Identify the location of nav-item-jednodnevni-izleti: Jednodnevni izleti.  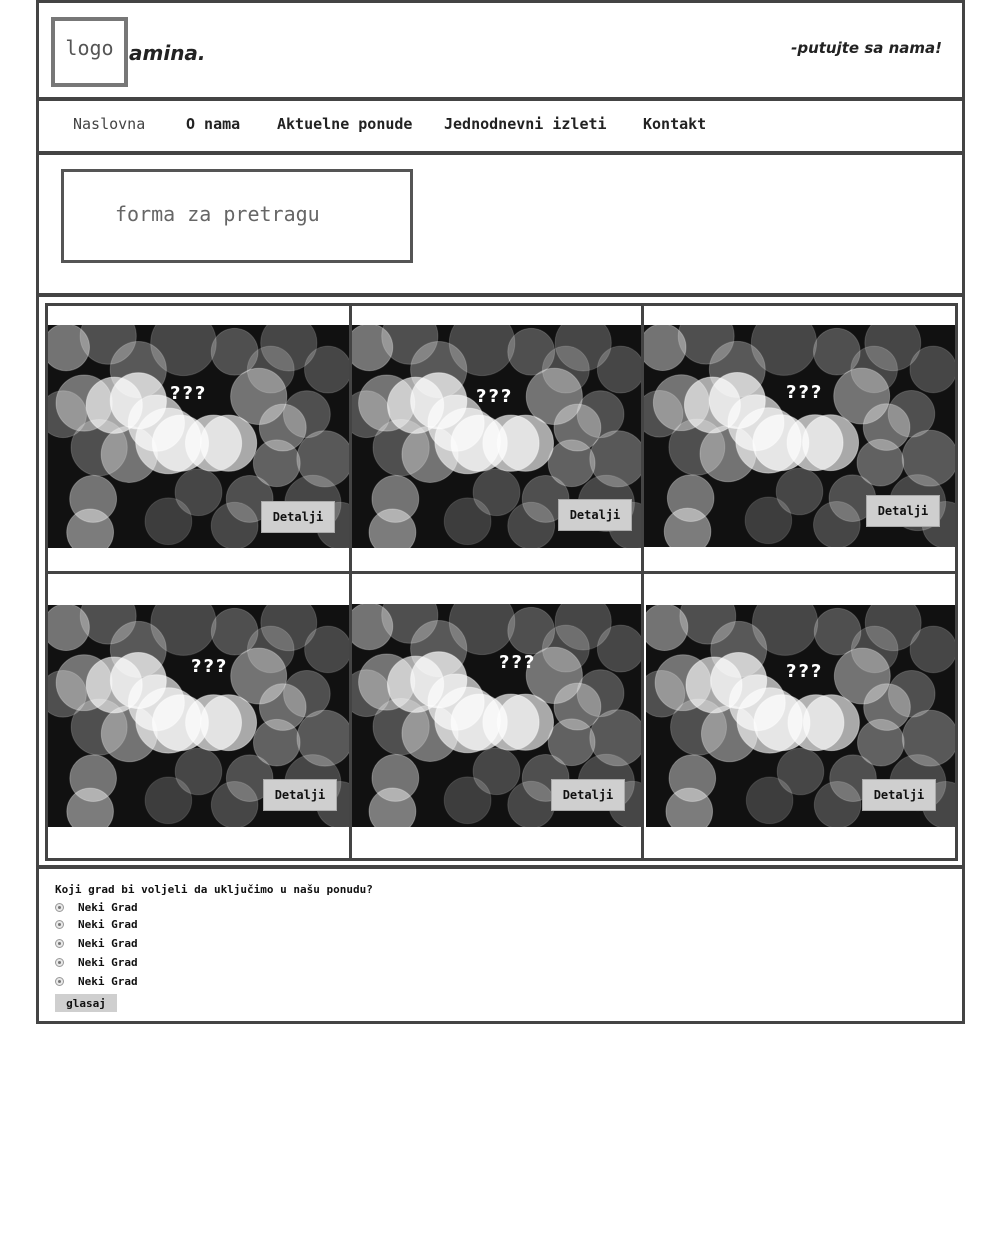
(525, 124).